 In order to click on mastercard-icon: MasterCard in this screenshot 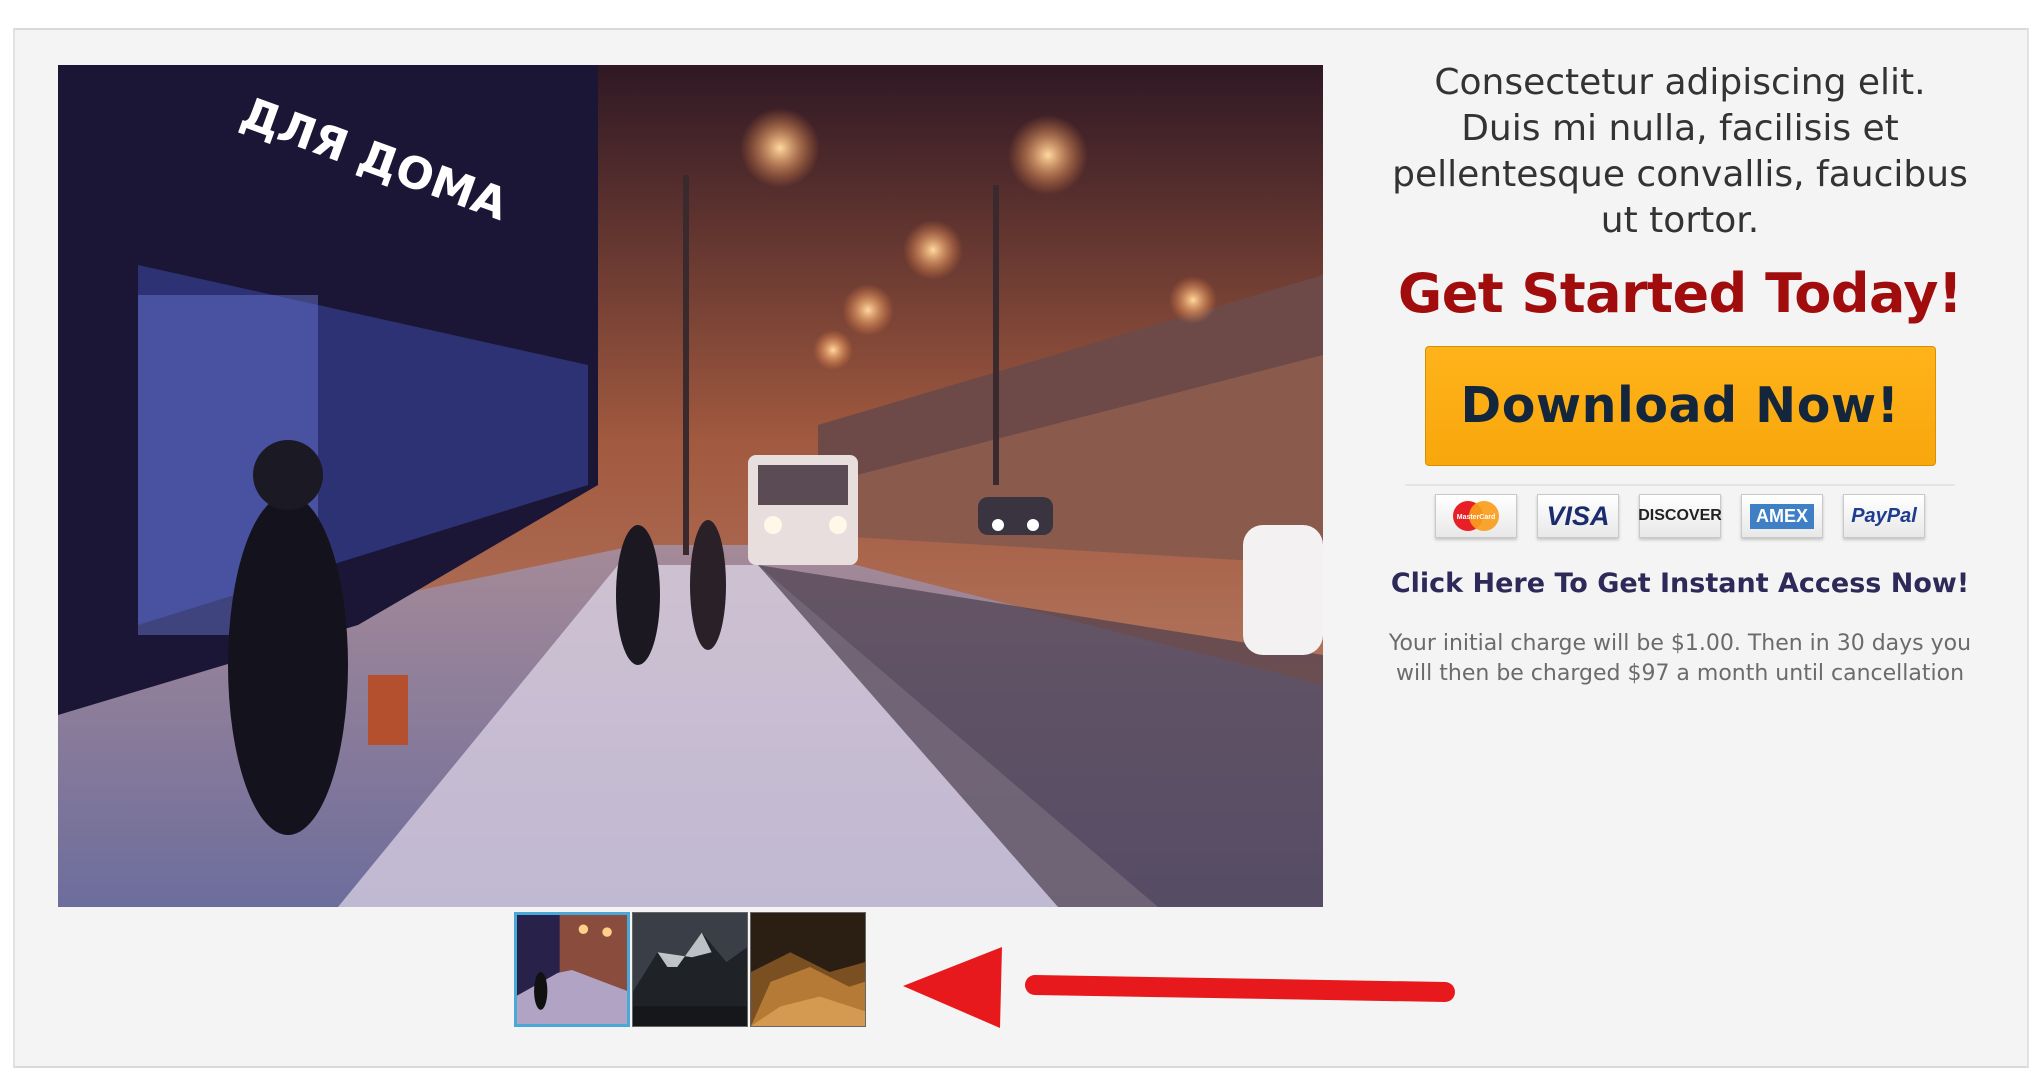, I will do `click(1476, 516)`.